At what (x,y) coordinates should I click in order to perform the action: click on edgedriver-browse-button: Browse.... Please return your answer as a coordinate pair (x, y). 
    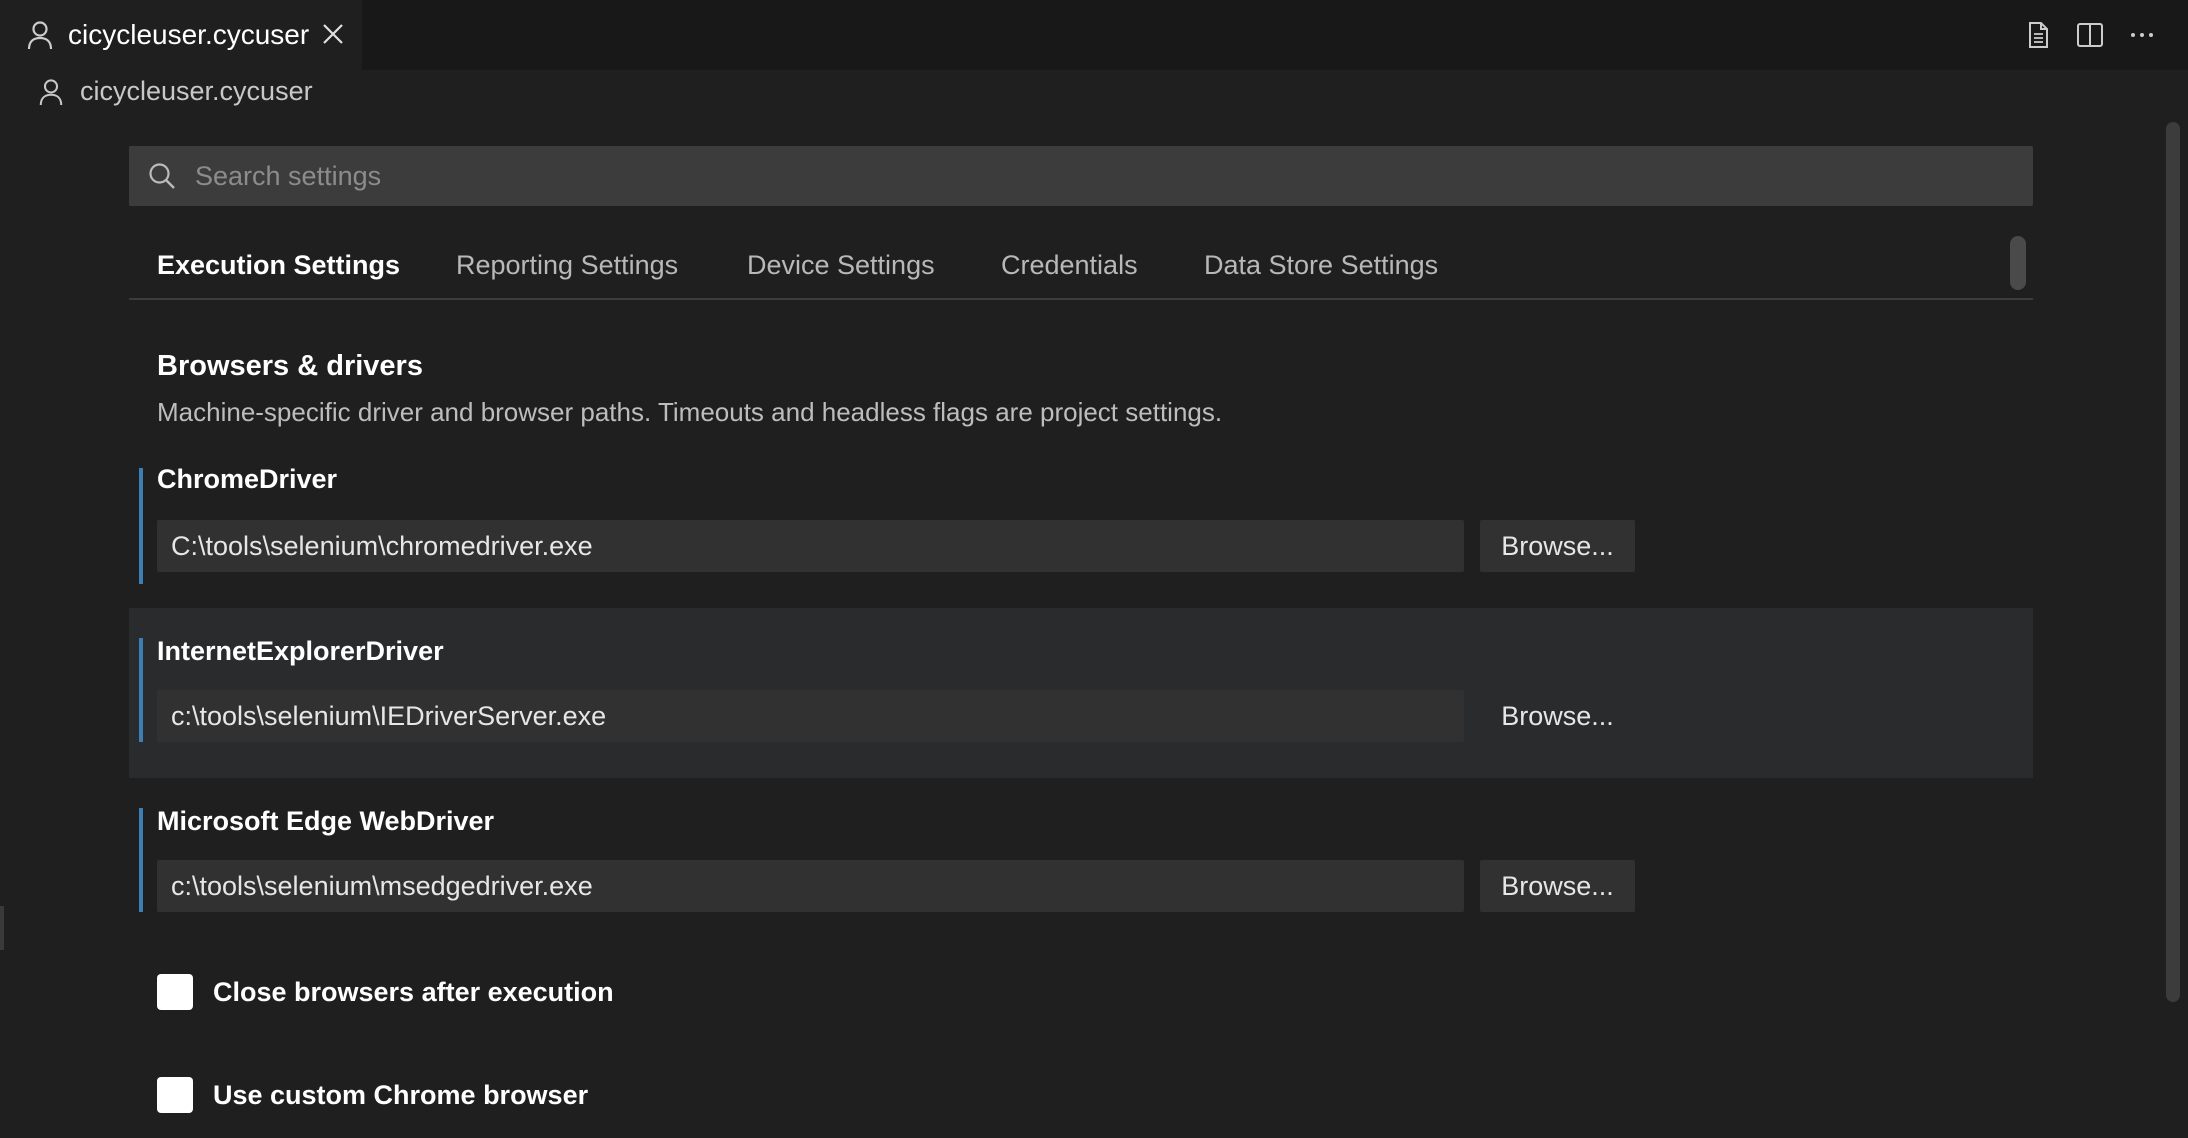
    Looking at the image, I should click on (1557, 886).